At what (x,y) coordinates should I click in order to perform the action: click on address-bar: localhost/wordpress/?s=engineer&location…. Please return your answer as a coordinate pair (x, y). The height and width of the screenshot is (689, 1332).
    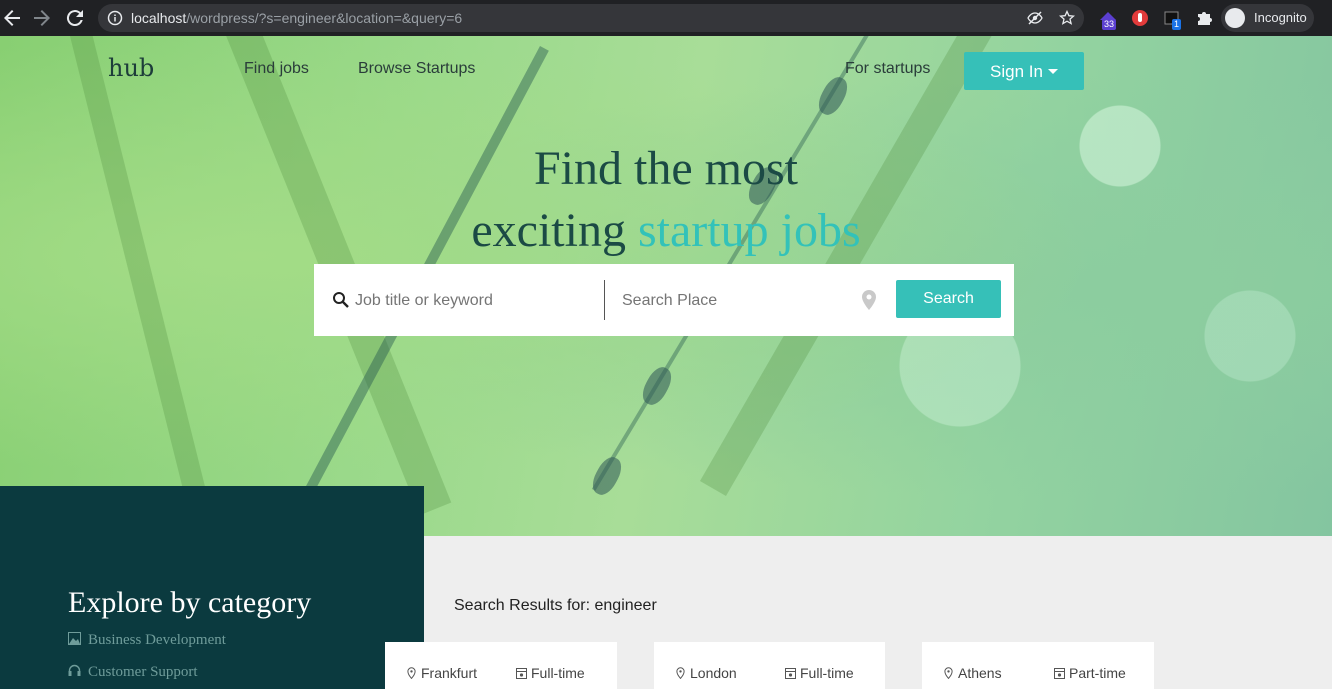
    Looking at the image, I should click on (591, 18).